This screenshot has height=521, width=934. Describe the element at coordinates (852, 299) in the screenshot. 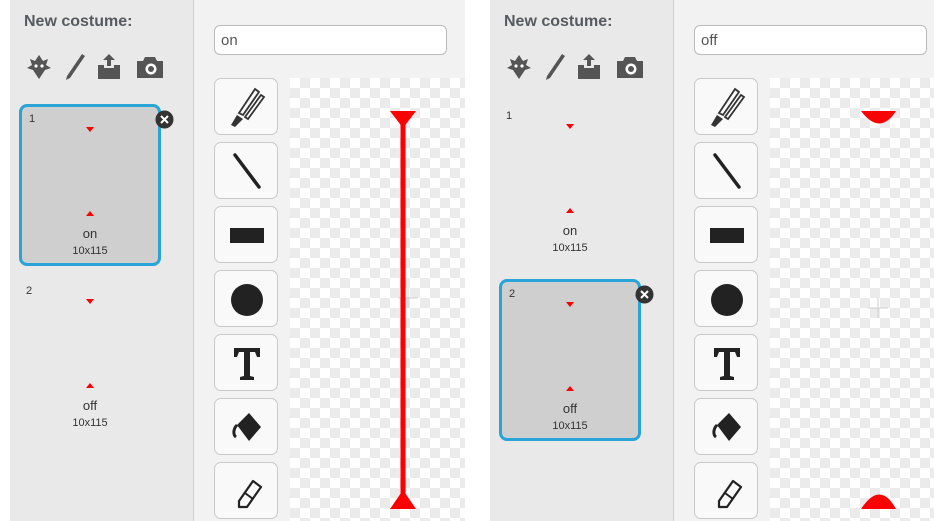

I see `drawing-canvas` at that location.